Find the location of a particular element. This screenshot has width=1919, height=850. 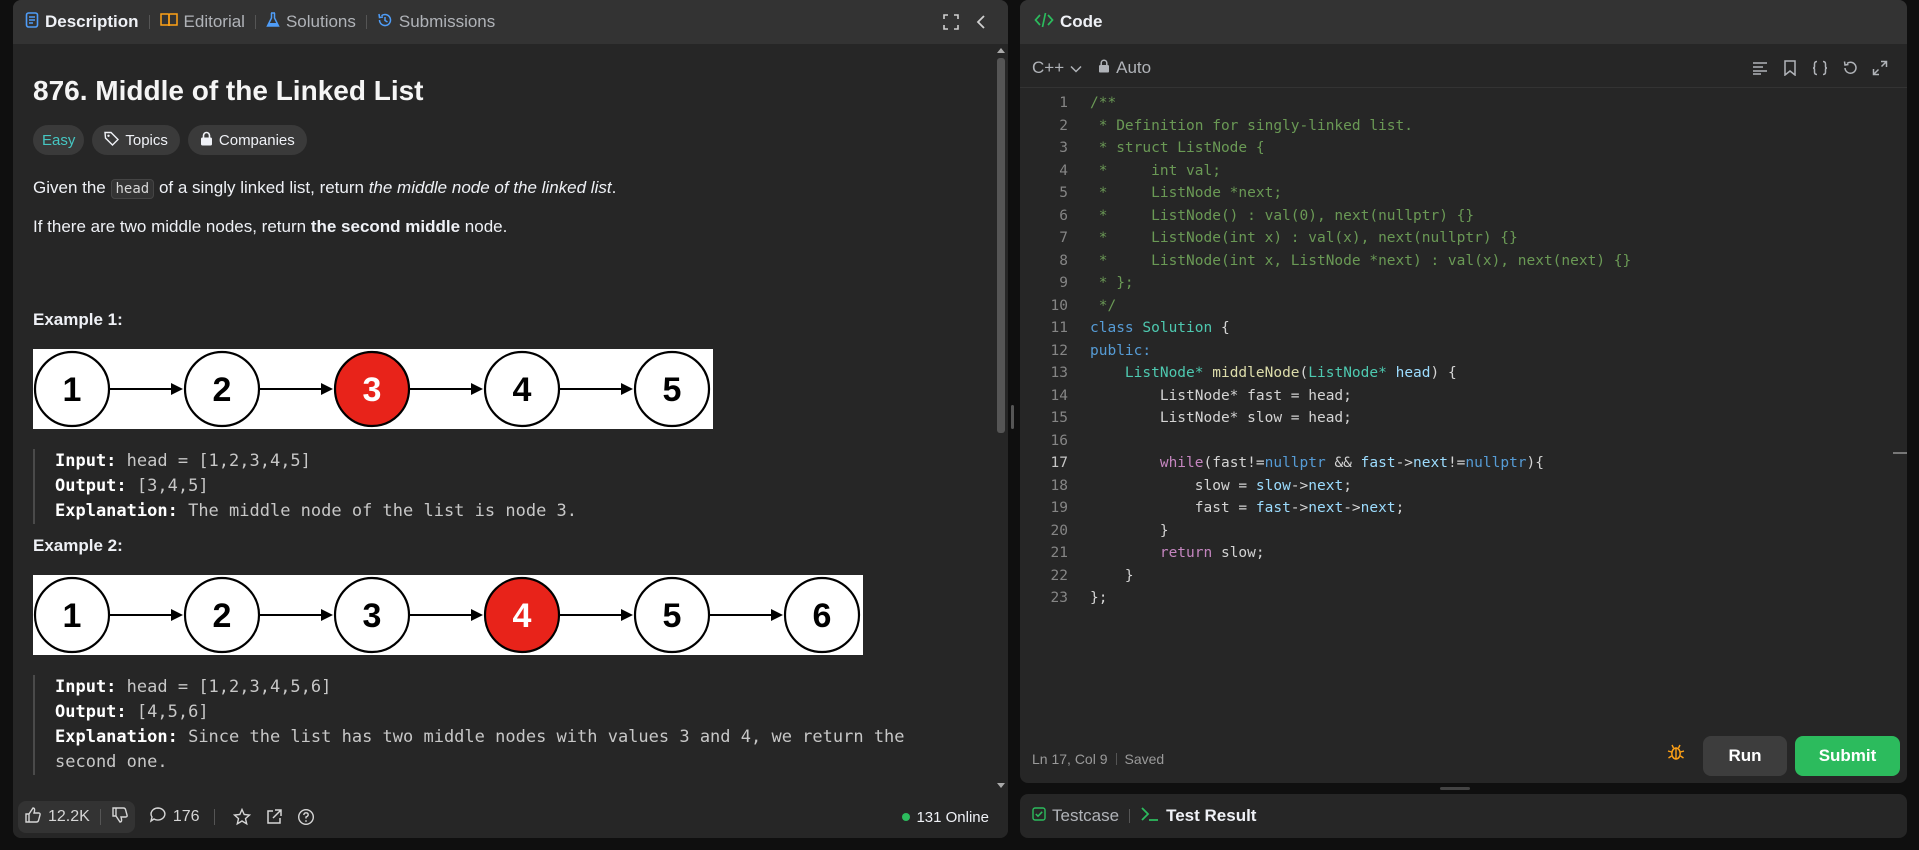

horizontal-resize-handle is located at coordinates (1455, 788).